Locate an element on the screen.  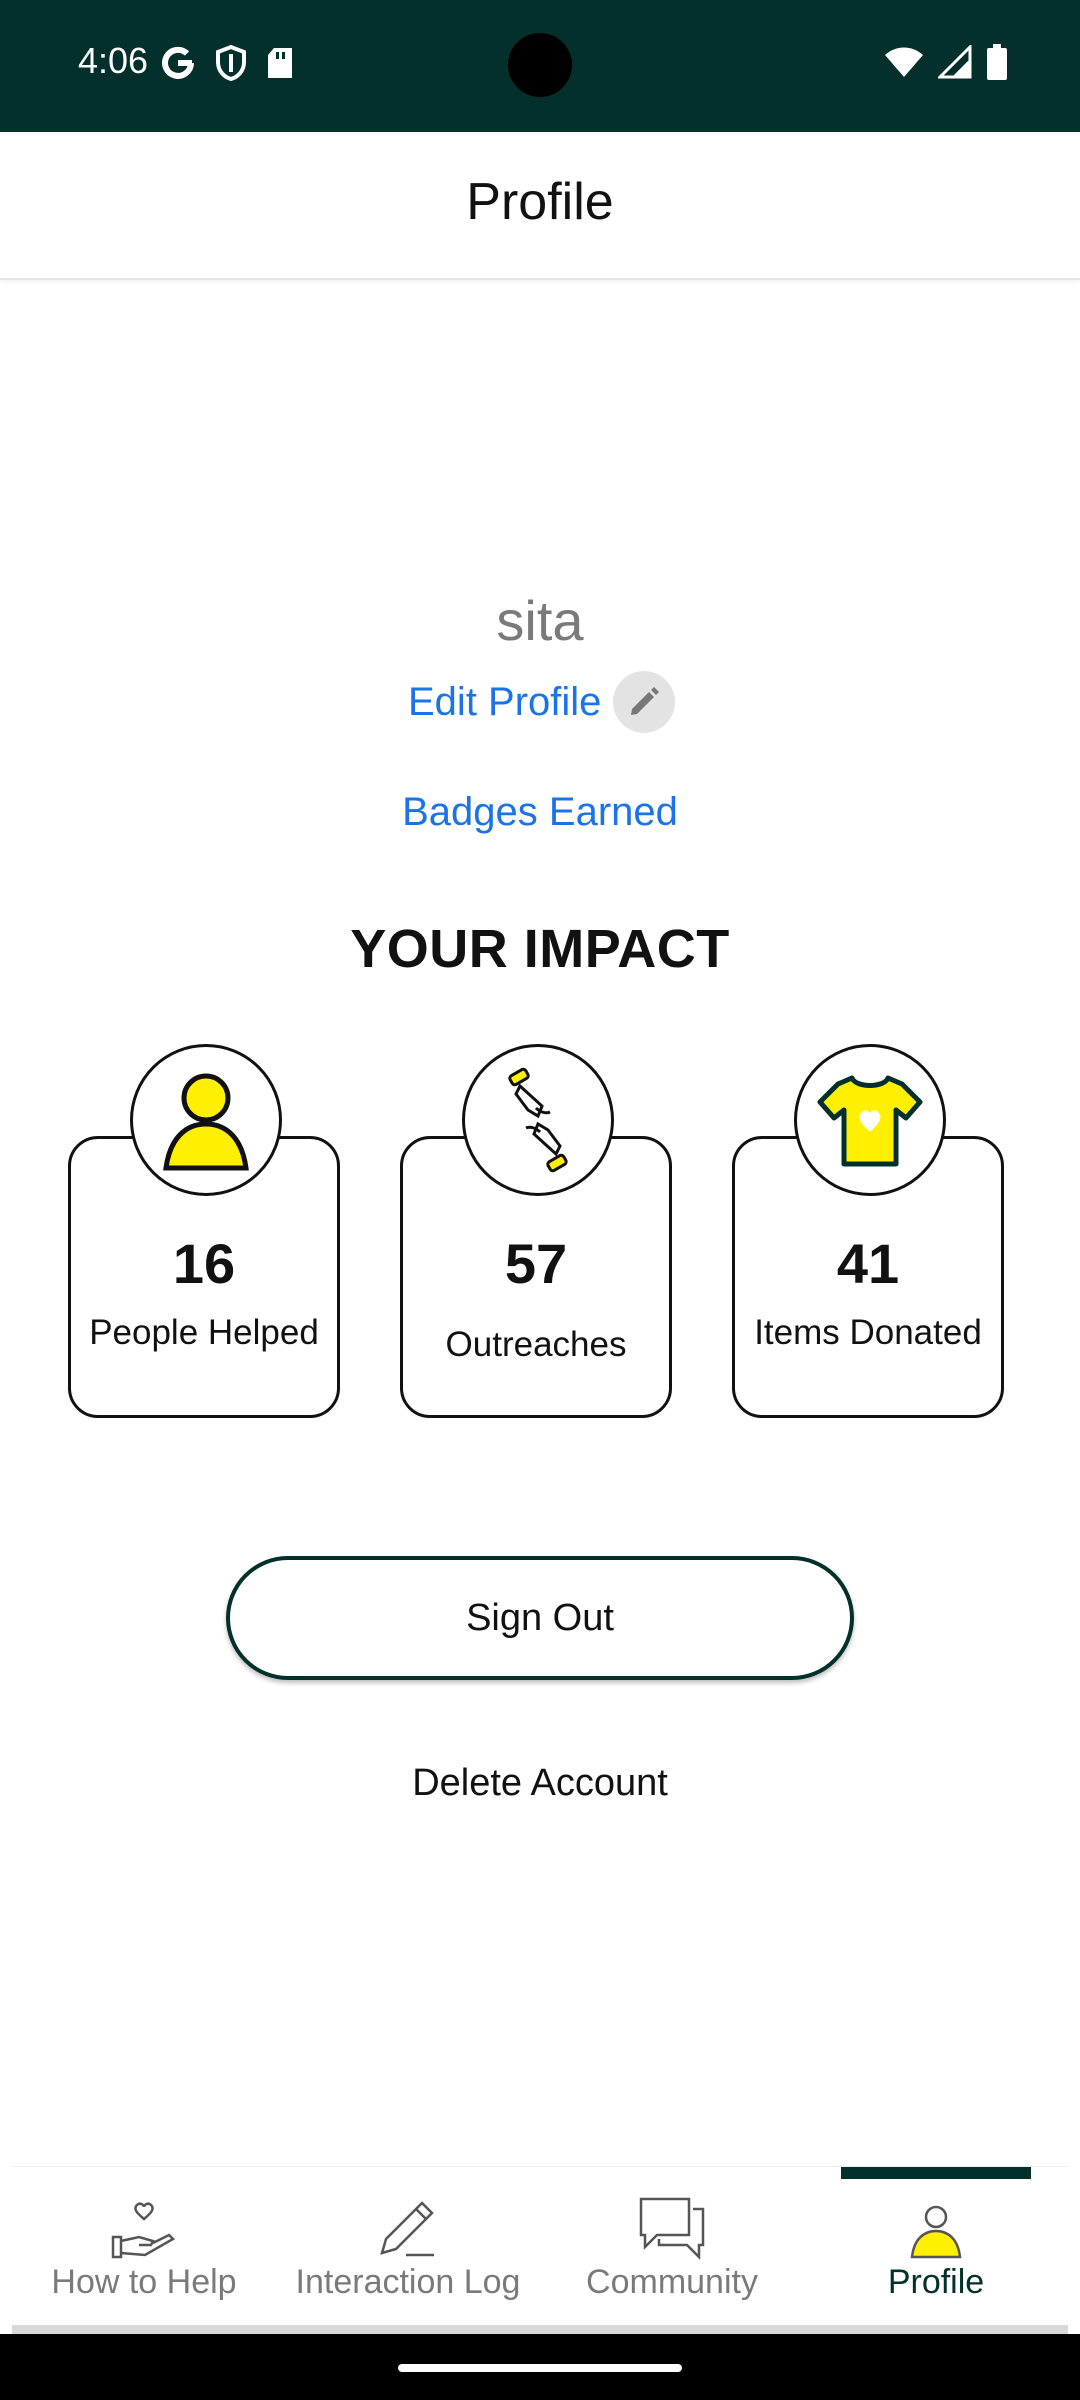
hand-heart-icon is located at coordinates (143, 2230).